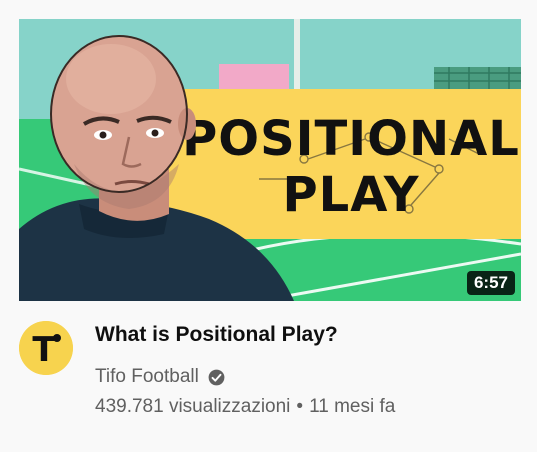 This screenshot has height=452, width=537. I want to click on video-meta: 439.781 visualizzazioni • 11 mesi fa, so click(245, 407).